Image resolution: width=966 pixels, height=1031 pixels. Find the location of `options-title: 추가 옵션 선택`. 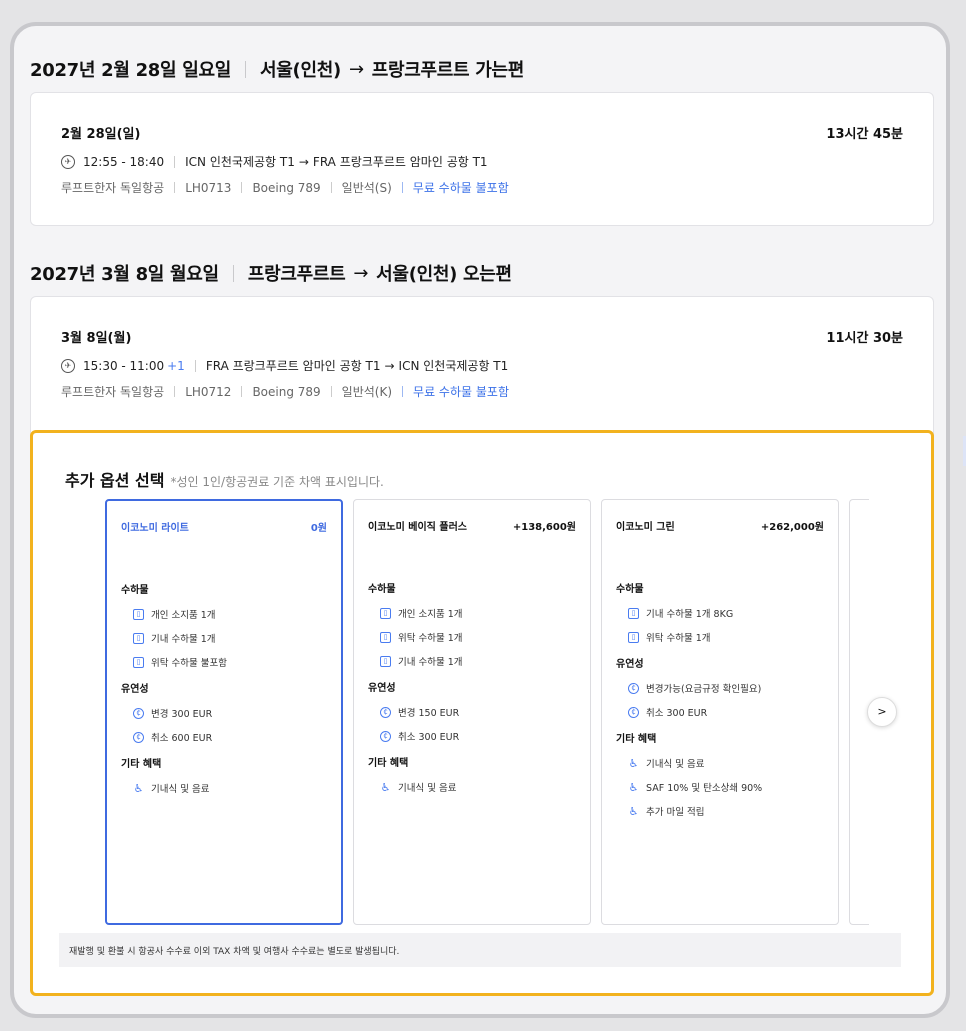

options-title: 추가 옵션 선택 is located at coordinates (115, 480).